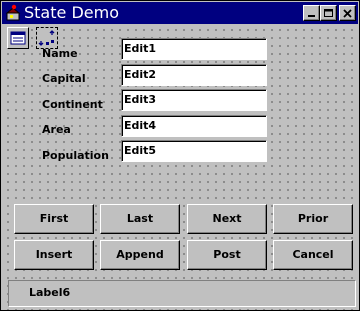  I want to click on population-field, so click(194, 151).